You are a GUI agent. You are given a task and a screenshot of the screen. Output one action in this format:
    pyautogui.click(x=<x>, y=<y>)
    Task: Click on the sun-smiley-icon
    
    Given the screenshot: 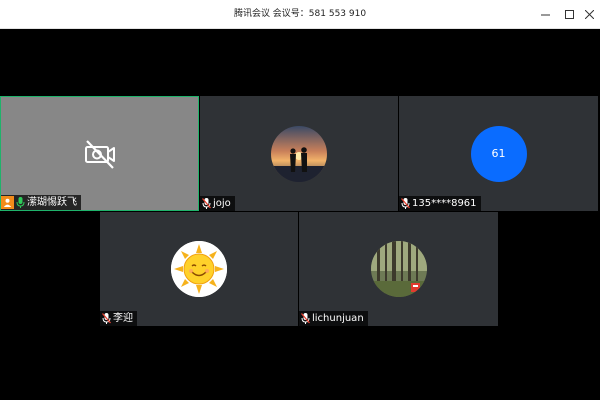 What is the action you would take?
    pyautogui.click(x=199, y=269)
    